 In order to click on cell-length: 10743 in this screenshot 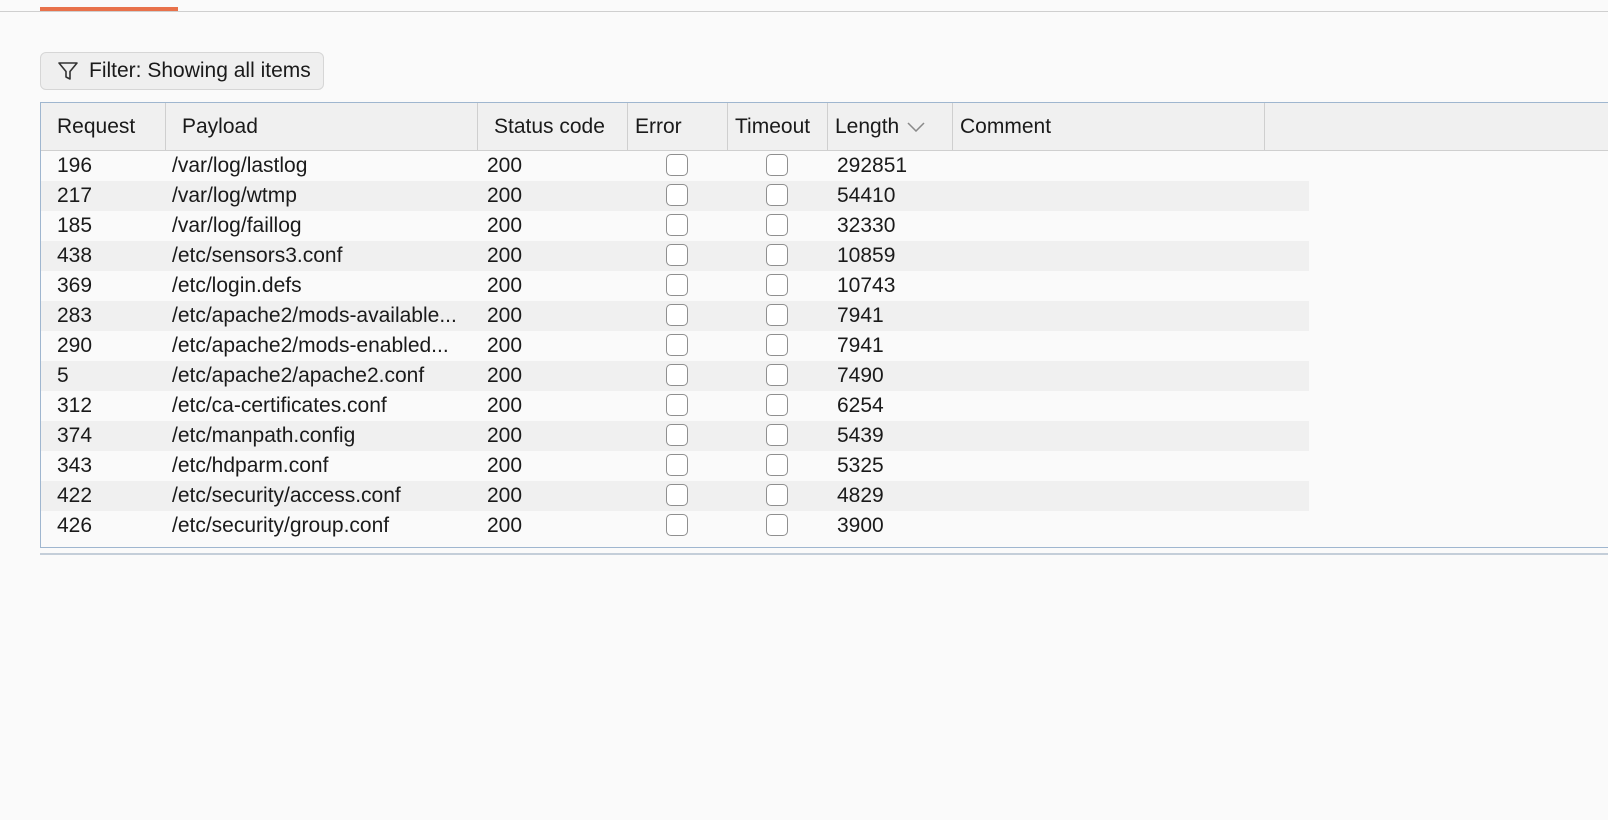, I will do `click(866, 285)`.